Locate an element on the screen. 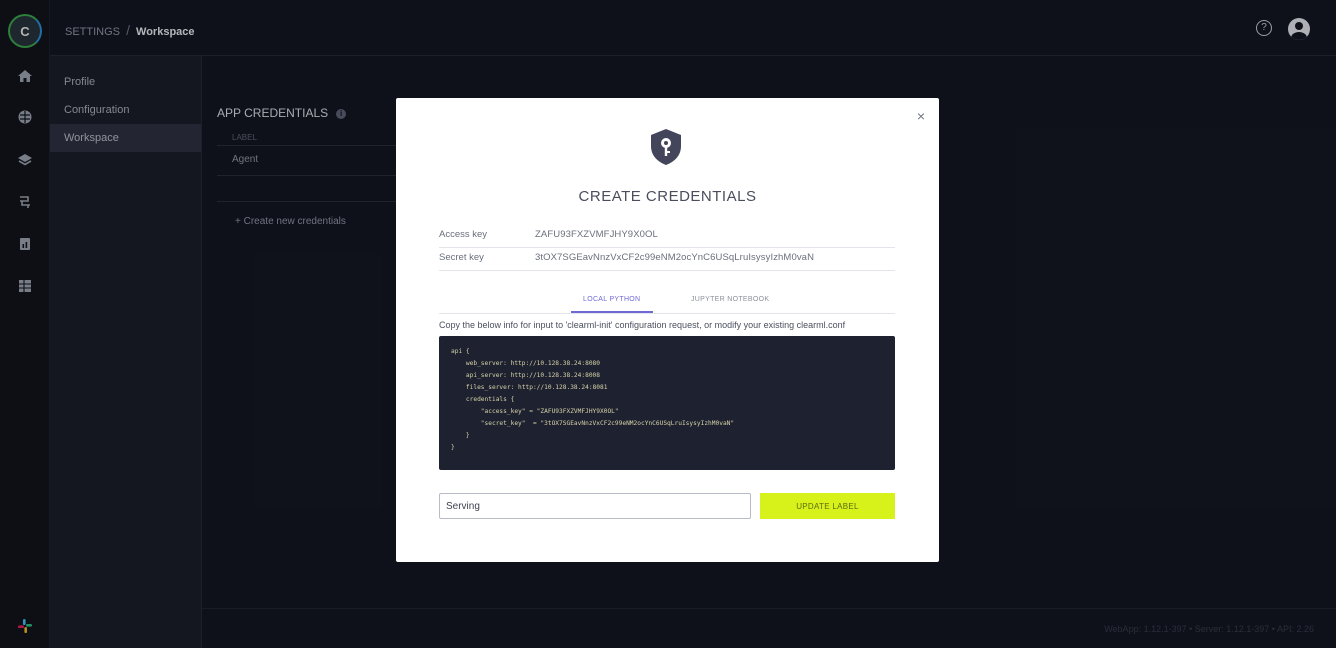  config-tabs: LOCAL PYTHON JUPYTER NOTEBOOK is located at coordinates (667, 302).